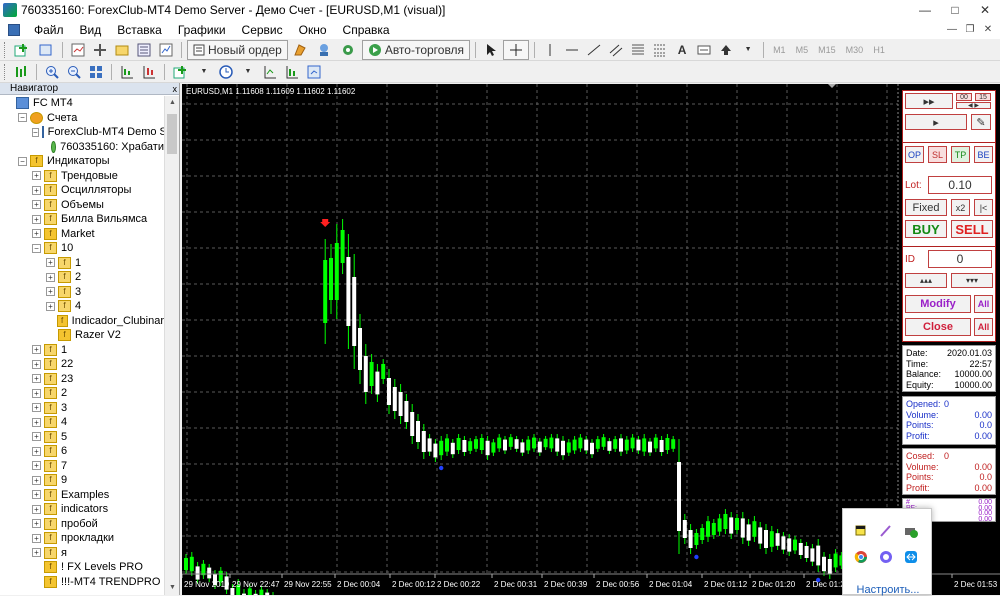 The height and width of the screenshot is (596, 1000). What do you see at coordinates (175, 89) in the screenshot?
I see `navigator-close-button: x` at bounding box center [175, 89].